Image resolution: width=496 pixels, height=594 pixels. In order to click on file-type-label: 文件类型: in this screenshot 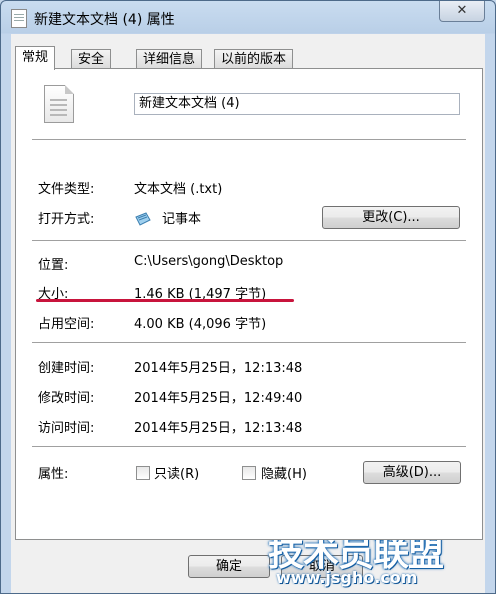, I will do `click(66, 189)`.